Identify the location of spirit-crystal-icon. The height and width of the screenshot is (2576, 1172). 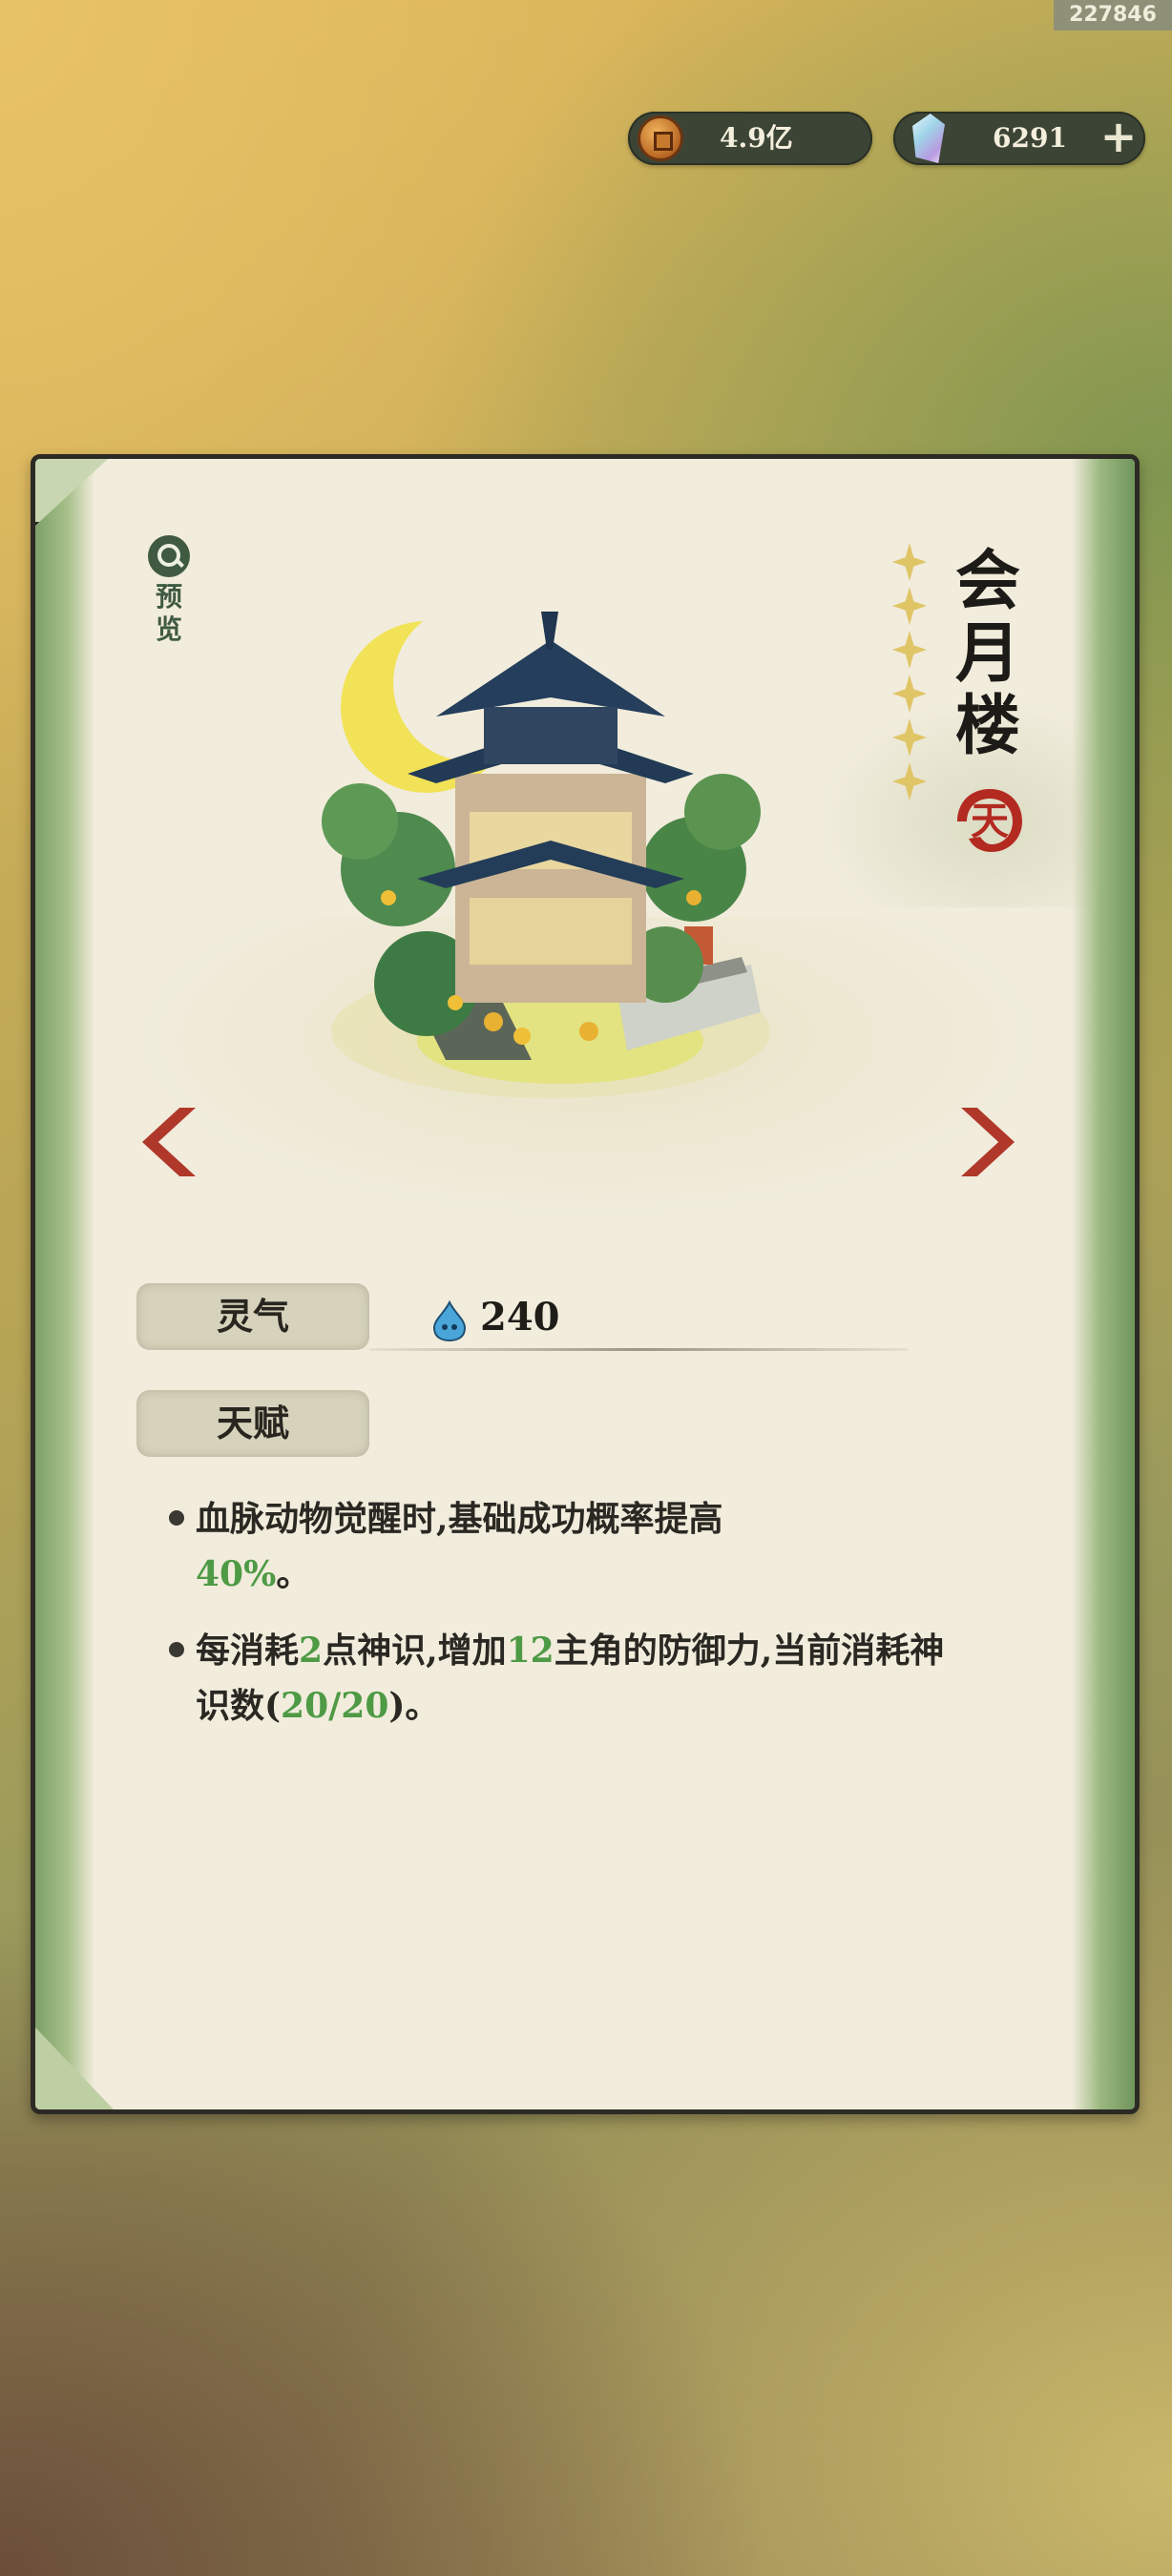
(929, 138).